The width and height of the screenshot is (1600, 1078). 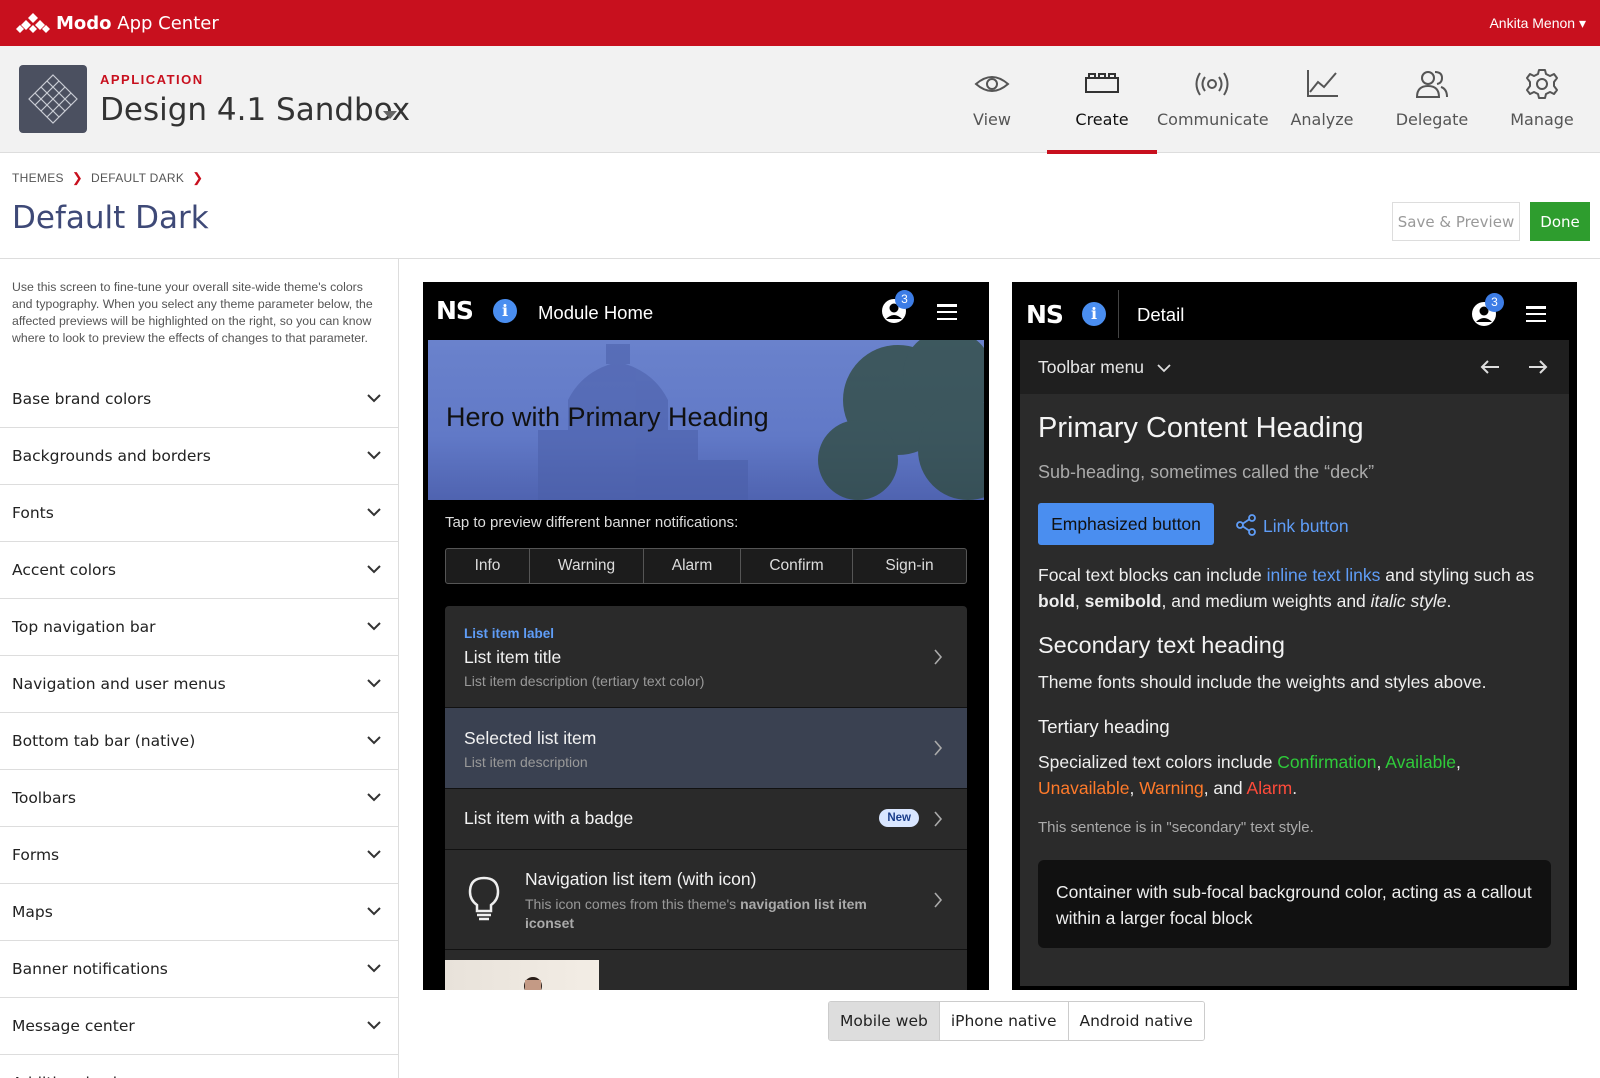 What do you see at coordinates (1004, 1021) in the screenshot?
I see `platform-iphone-native: iPhone native` at bounding box center [1004, 1021].